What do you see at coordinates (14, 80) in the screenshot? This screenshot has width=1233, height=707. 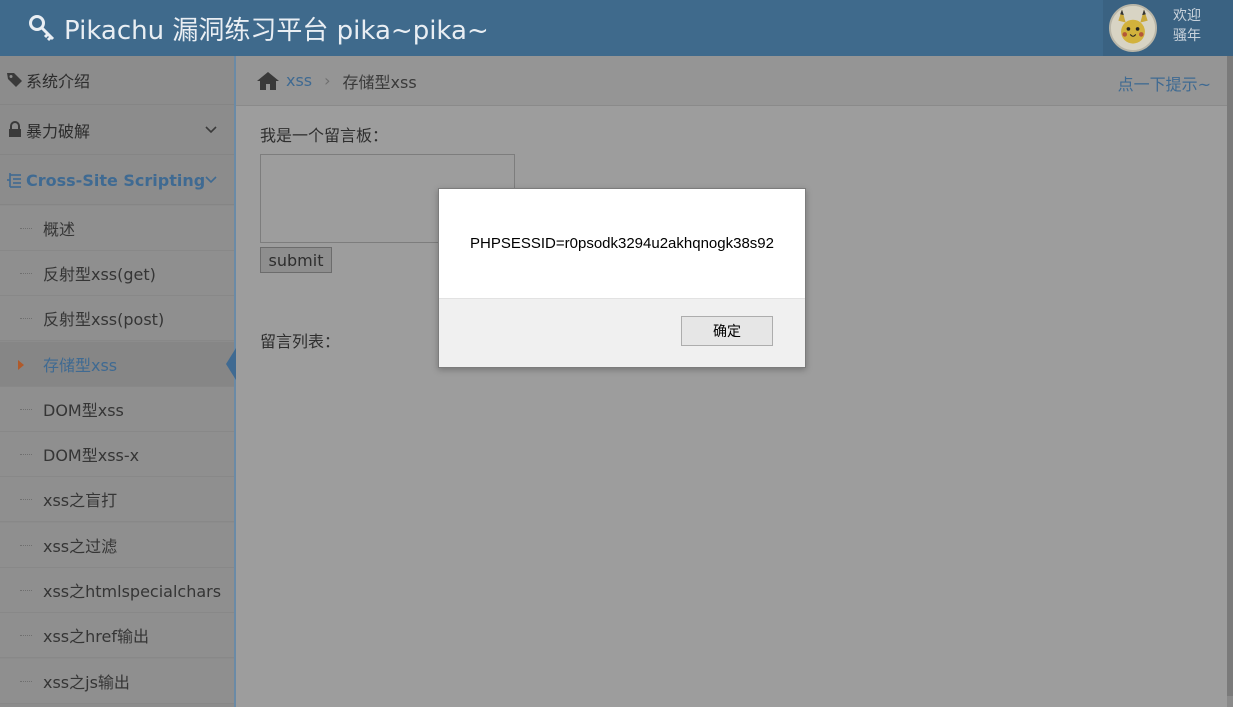 I see `tag-icon` at bounding box center [14, 80].